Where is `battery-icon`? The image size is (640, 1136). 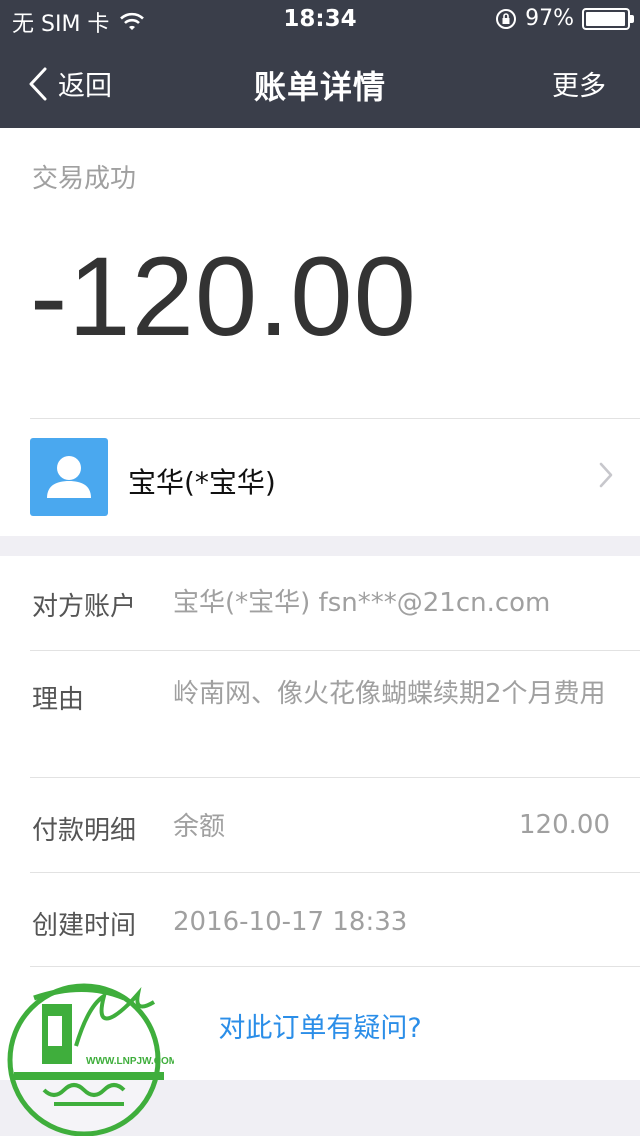
battery-icon is located at coordinates (608, 18).